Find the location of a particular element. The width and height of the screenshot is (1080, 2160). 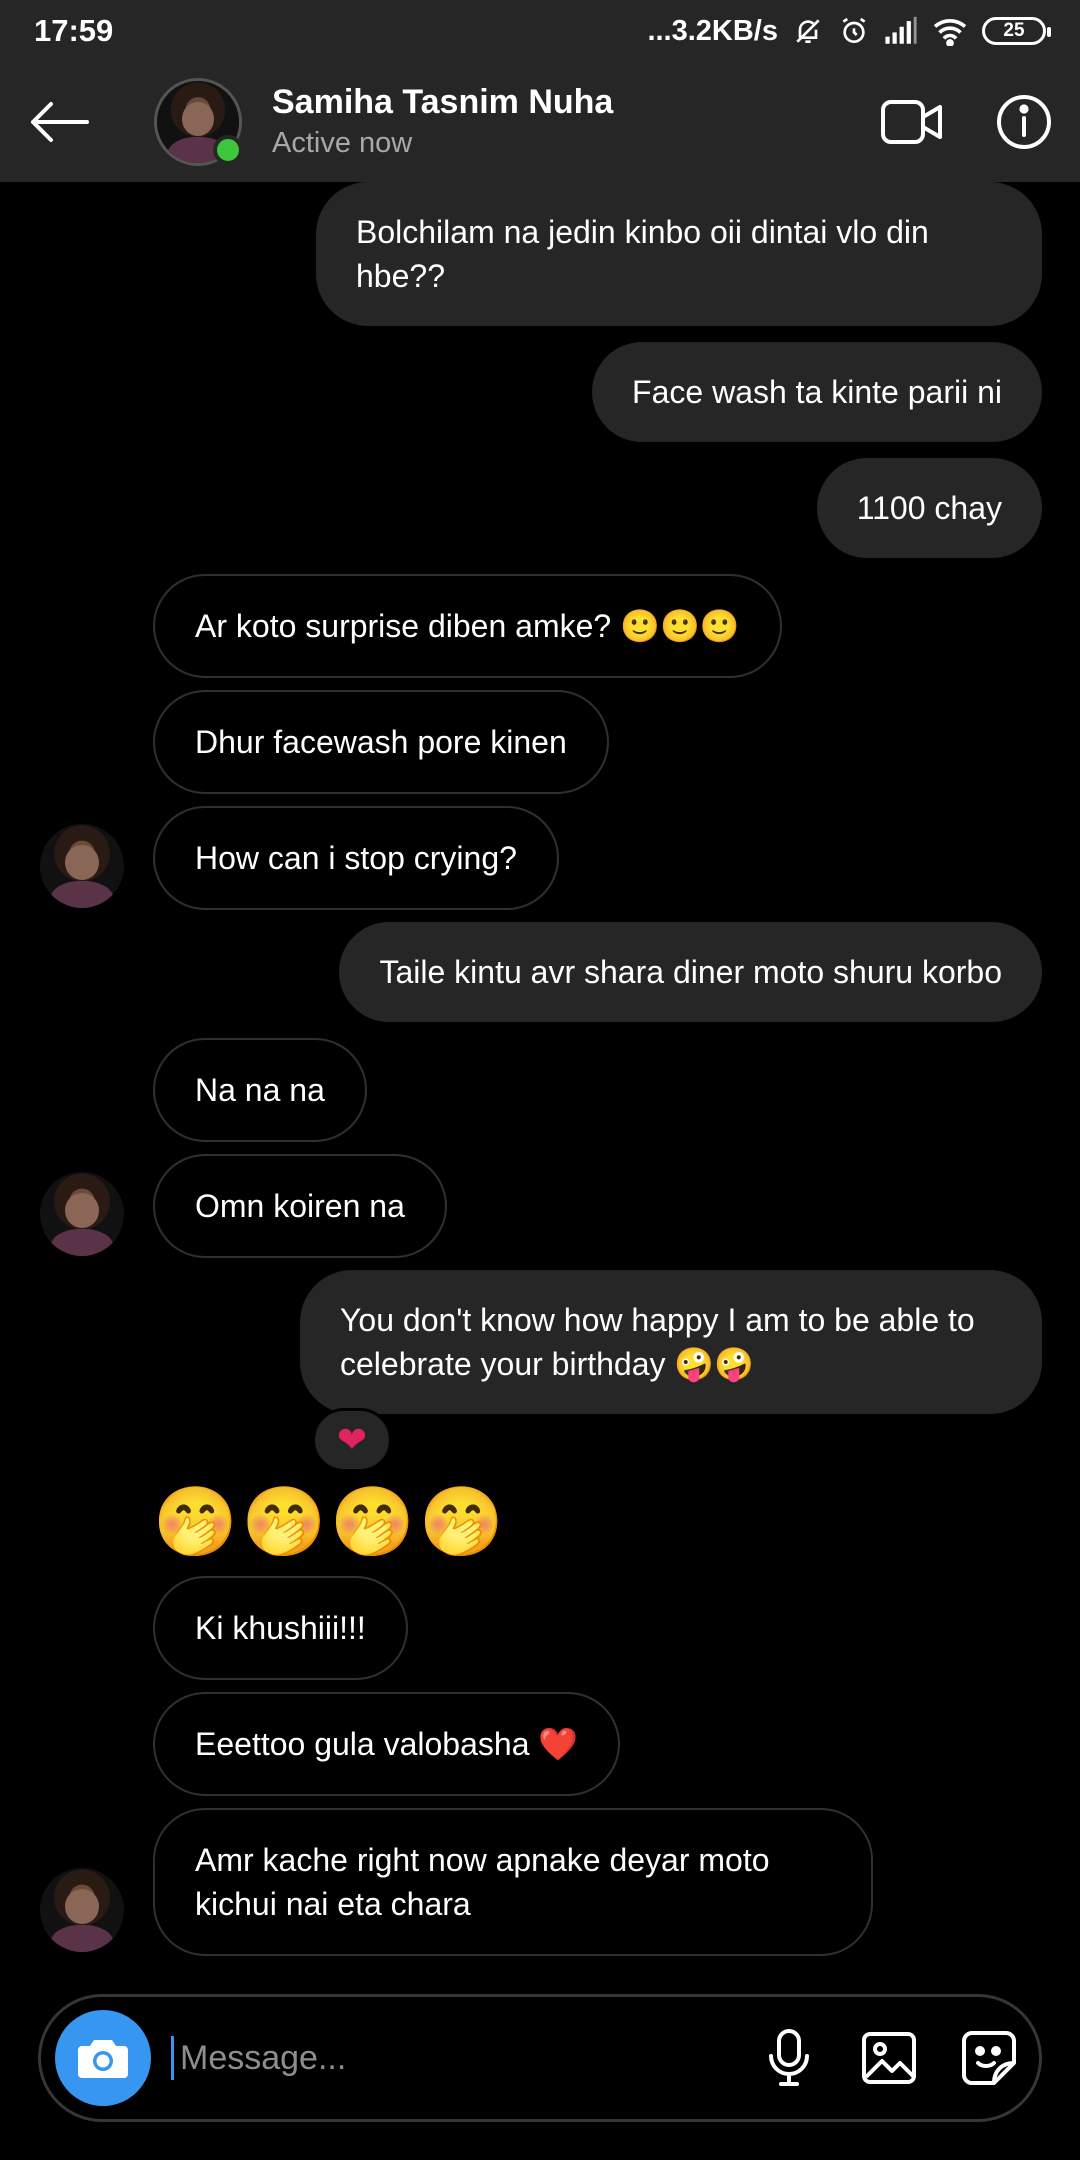

info-button is located at coordinates (1024, 122).